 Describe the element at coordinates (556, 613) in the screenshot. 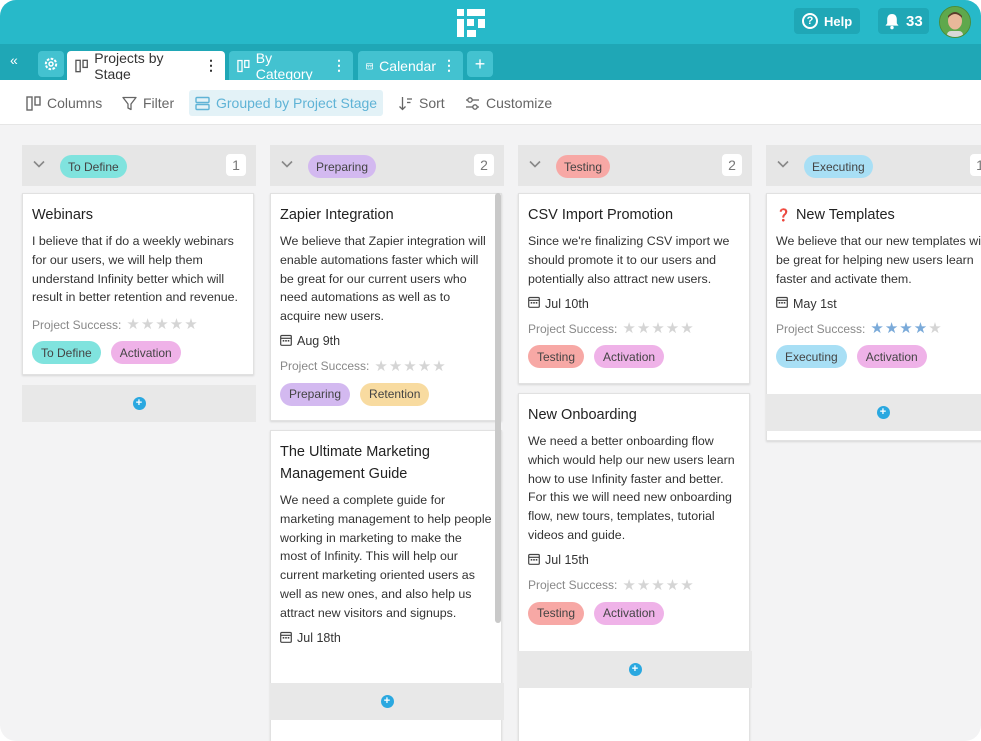

I see `tag-badge: Testing` at that location.